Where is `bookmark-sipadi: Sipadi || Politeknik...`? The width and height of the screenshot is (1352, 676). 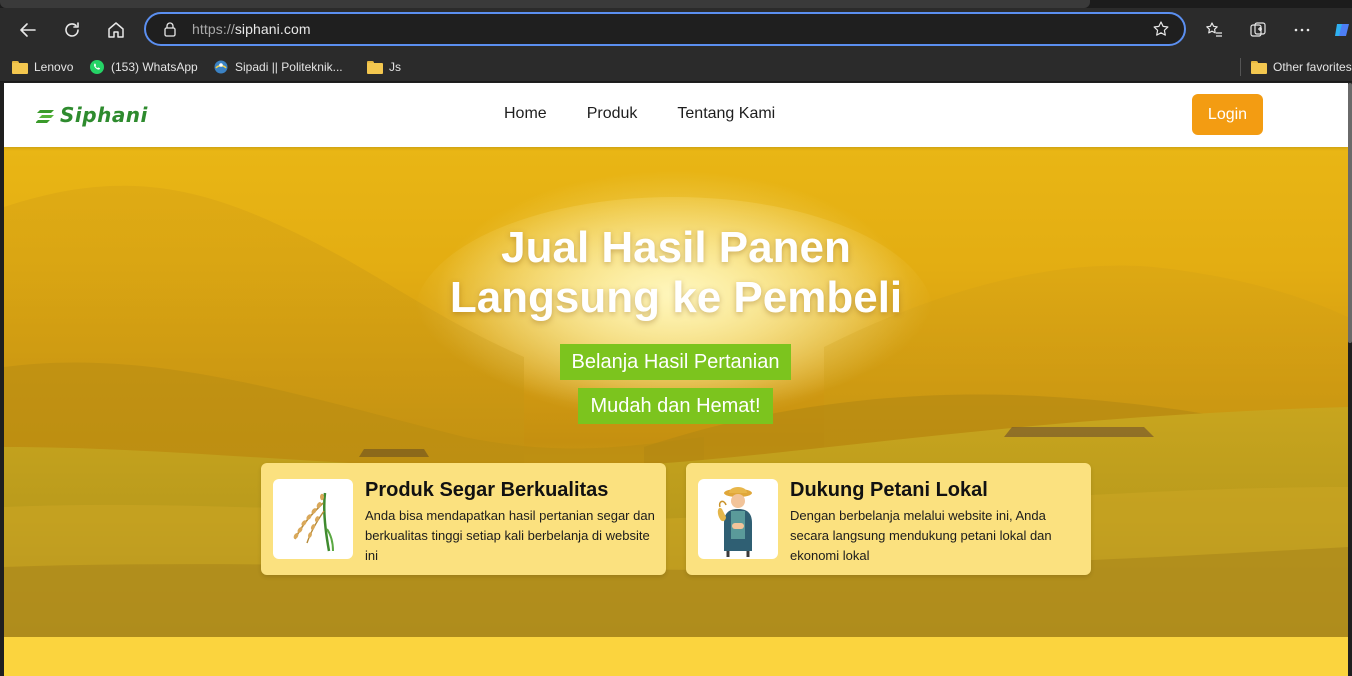
bookmark-sipadi: Sipadi || Politeknik... is located at coordinates (278, 67).